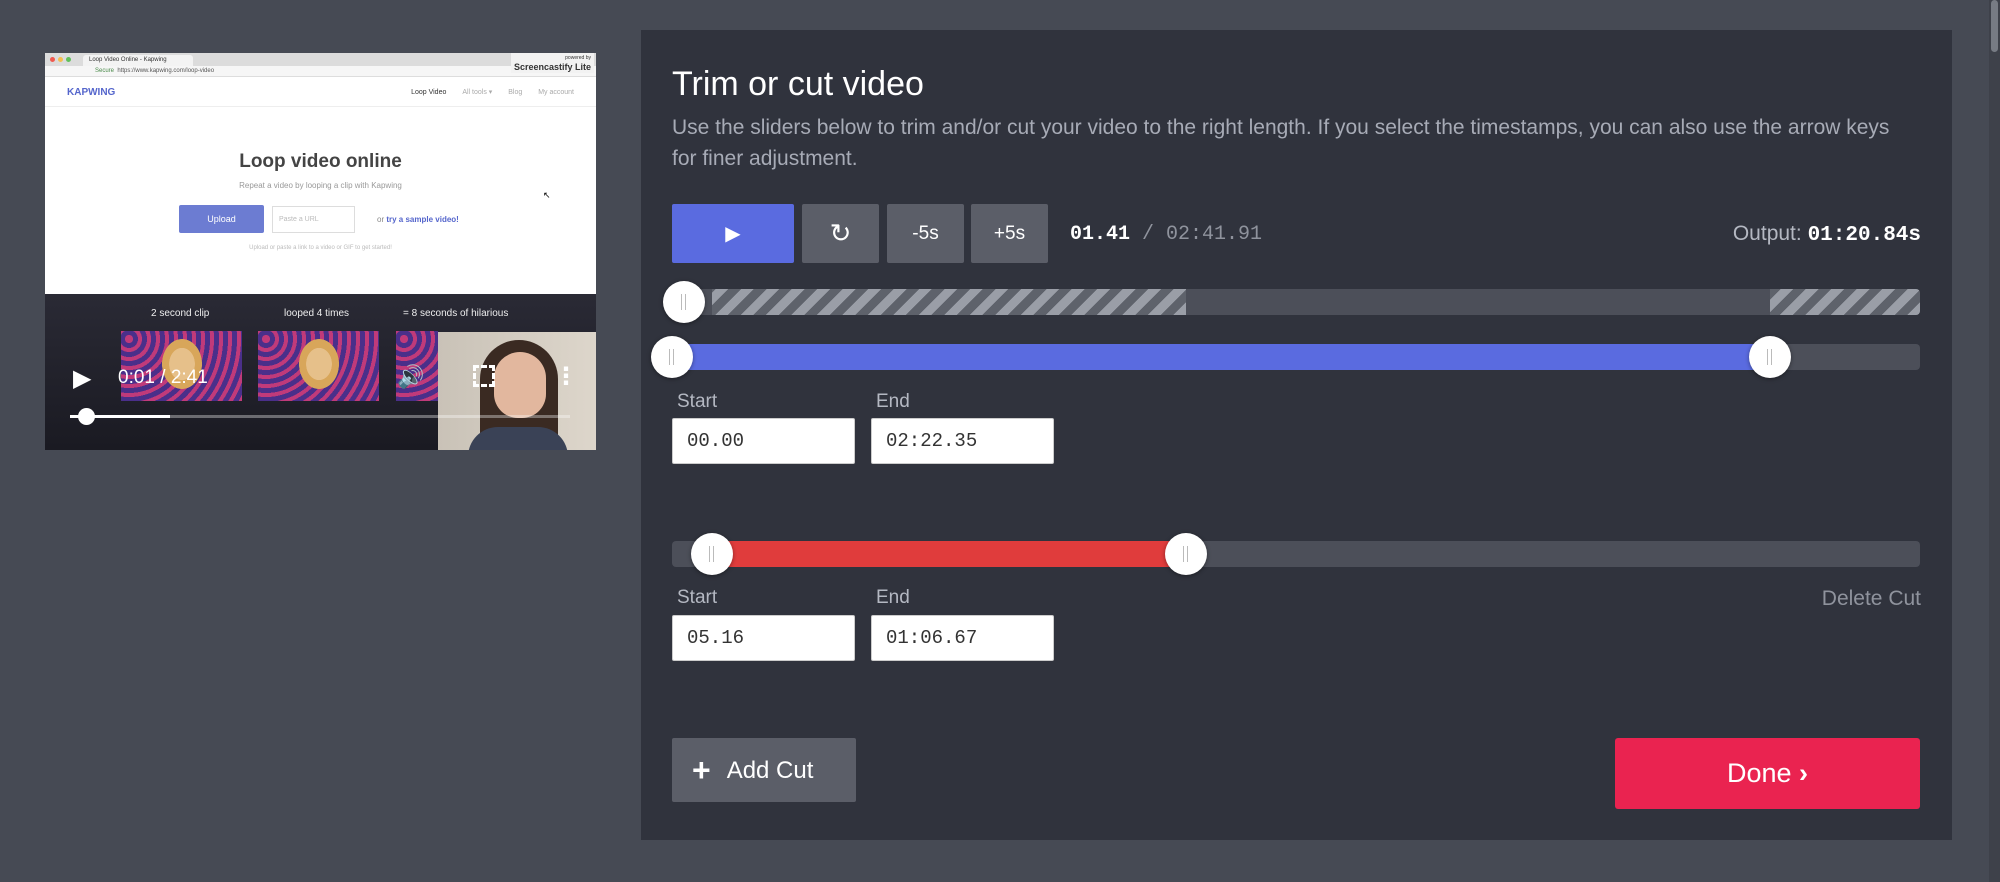 This screenshot has width=2000, height=882. What do you see at coordinates (313, 219) in the screenshot?
I see `site-url-field: Paste a URL` at bounding box center [313, 219].